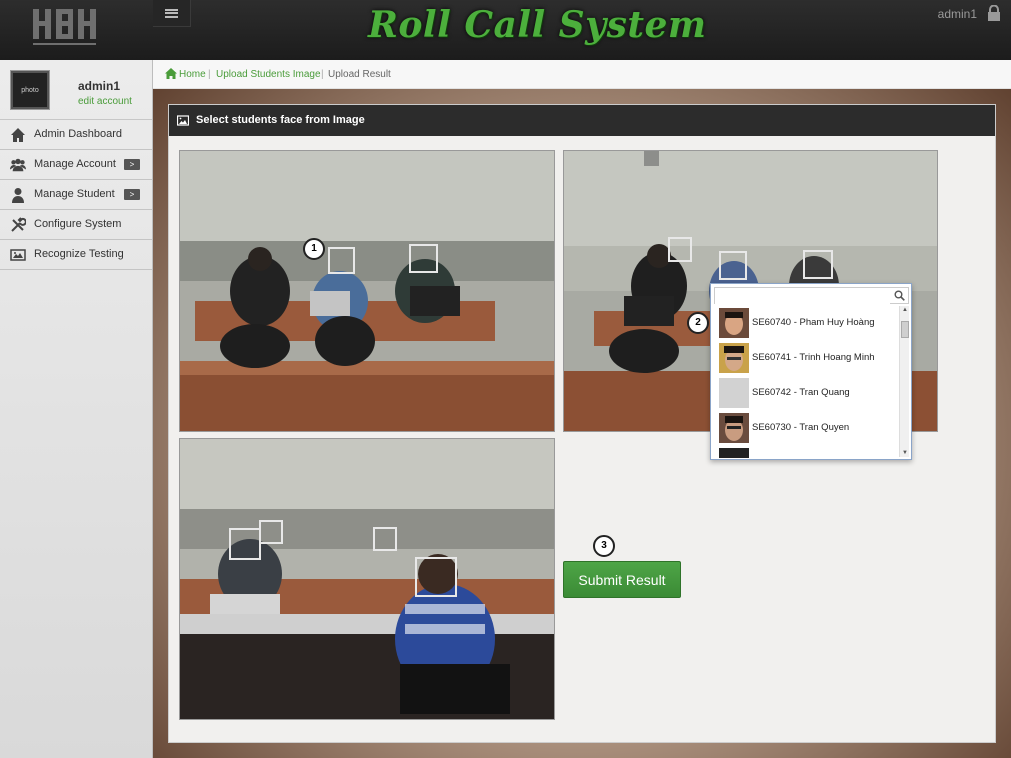 Image resolution: width=1011 pixels, height=758 pixels. What do you see at coordinates (192, 74) in the screenshot?
I see `breadcrumb-home-link: Home` at bounding box center [192, 74].